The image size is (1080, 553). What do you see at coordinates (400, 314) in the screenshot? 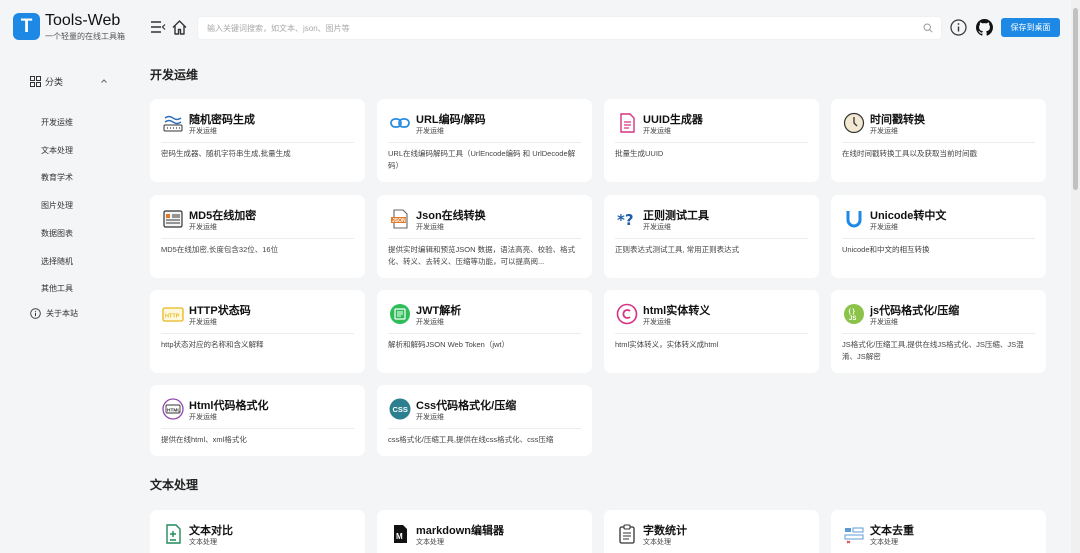
I see `jwt-icon` at bounding box center [400, 314].